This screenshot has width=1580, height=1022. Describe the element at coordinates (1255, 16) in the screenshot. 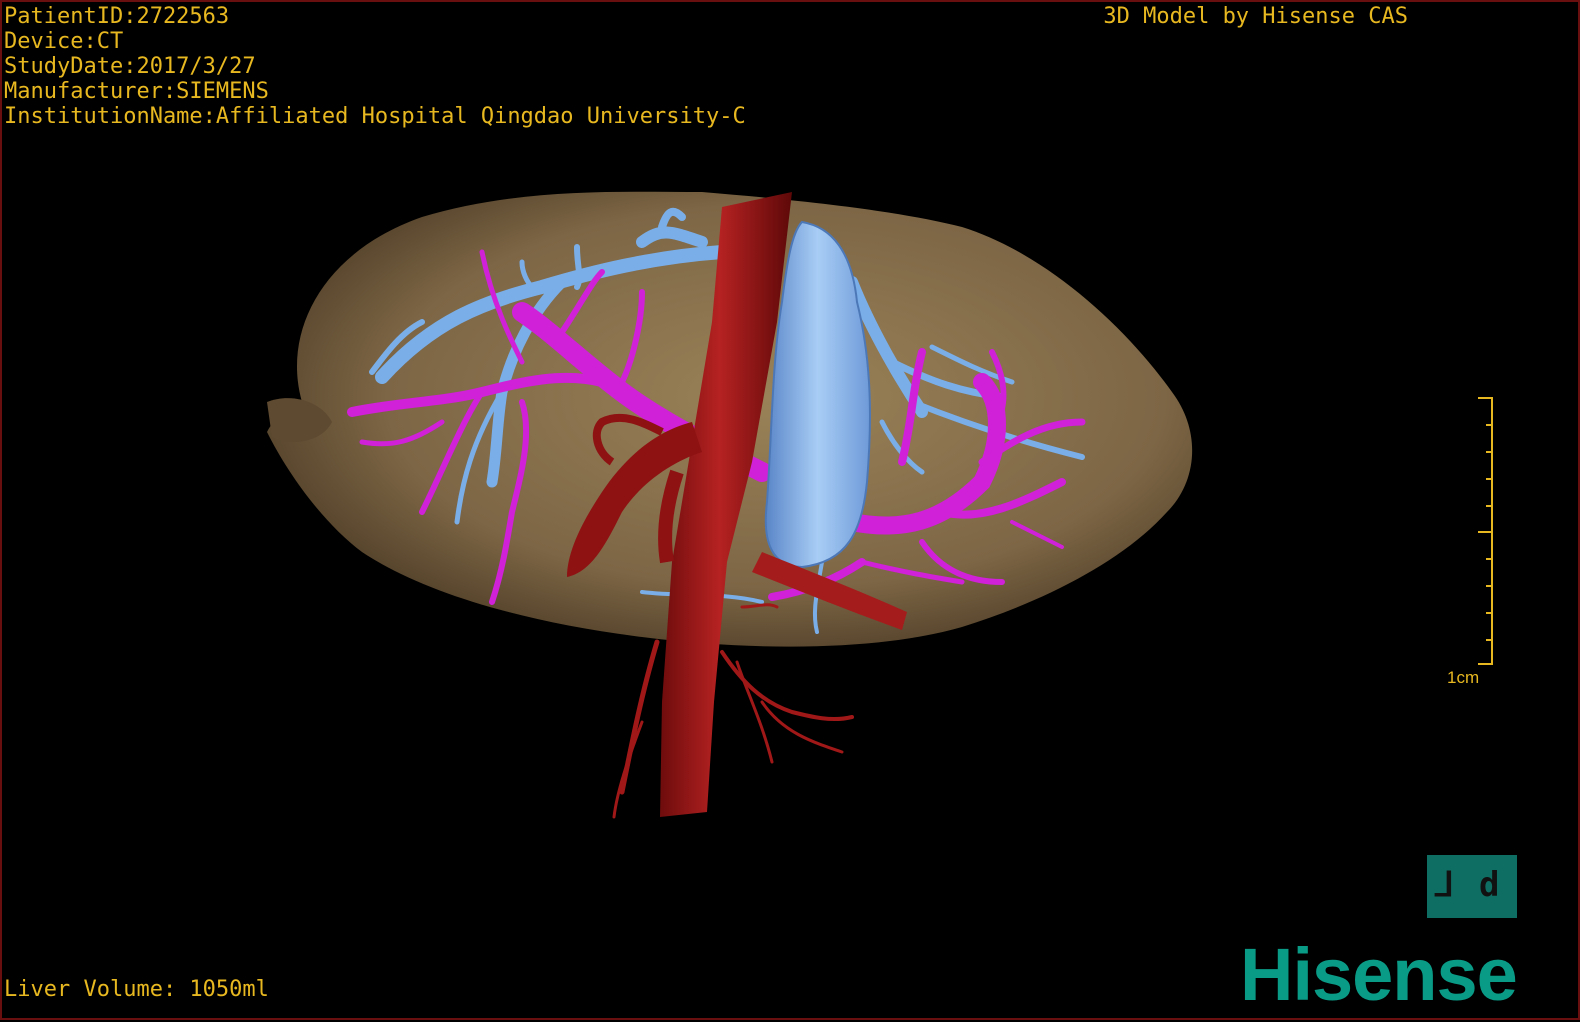

I see `model-credit: 3D Model by Hisense CAS` at that location.